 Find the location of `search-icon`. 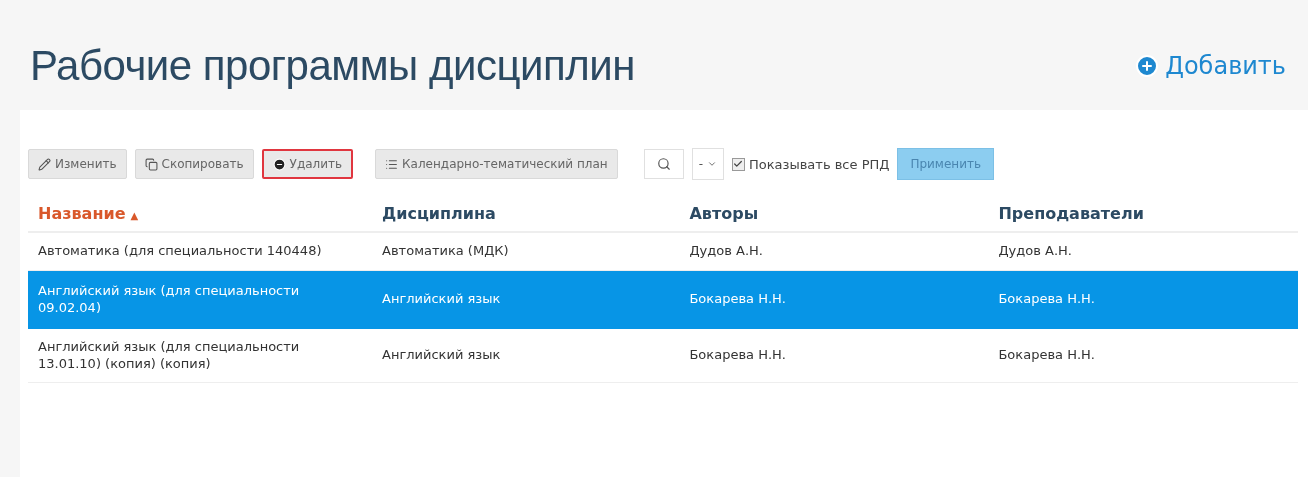

search-icon is located at coordinates (663, 164).